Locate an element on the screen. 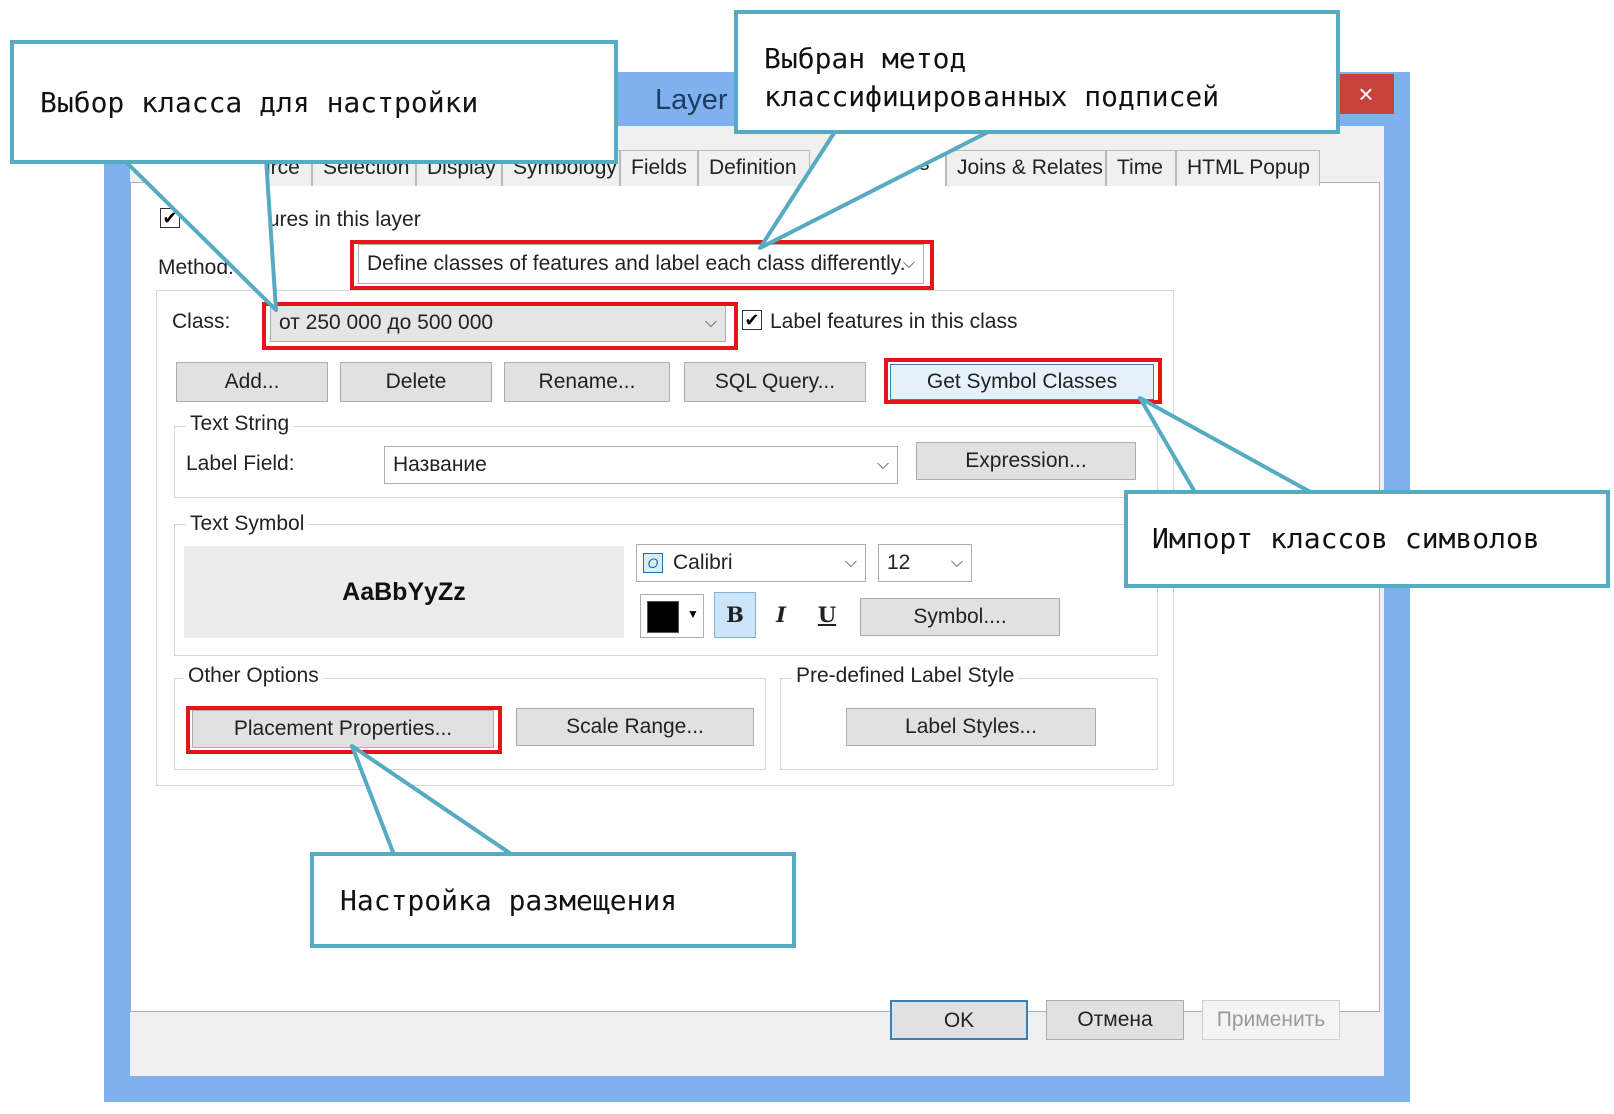 The height and width of the screenshot is (1114, 1614). import-callout-pointer is located at coordinates (1227, 446).